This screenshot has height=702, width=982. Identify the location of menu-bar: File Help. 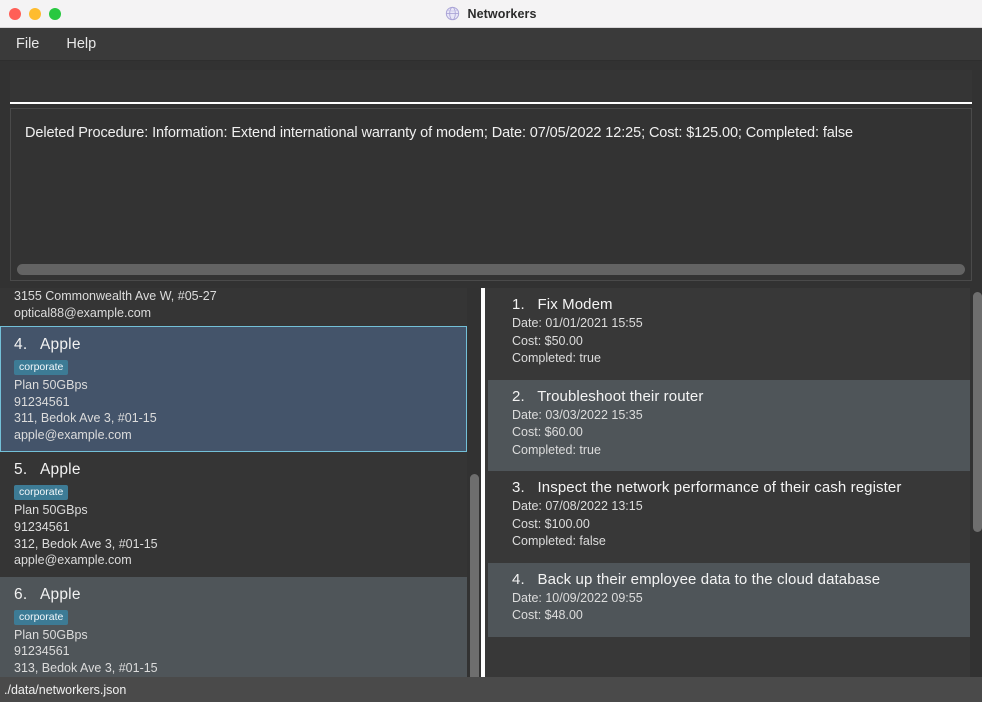
(491, 44).